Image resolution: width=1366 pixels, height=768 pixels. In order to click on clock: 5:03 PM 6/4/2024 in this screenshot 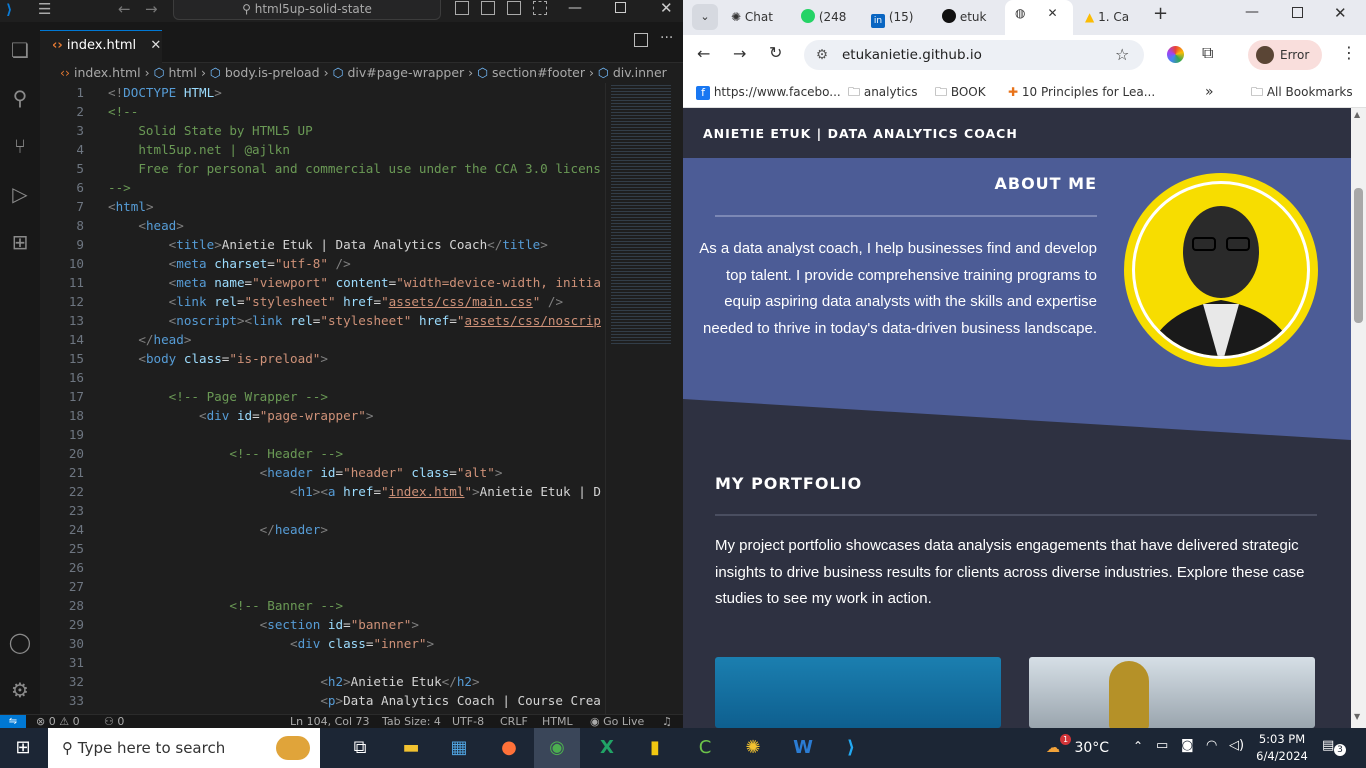, I will do `click(1282, 748)`.